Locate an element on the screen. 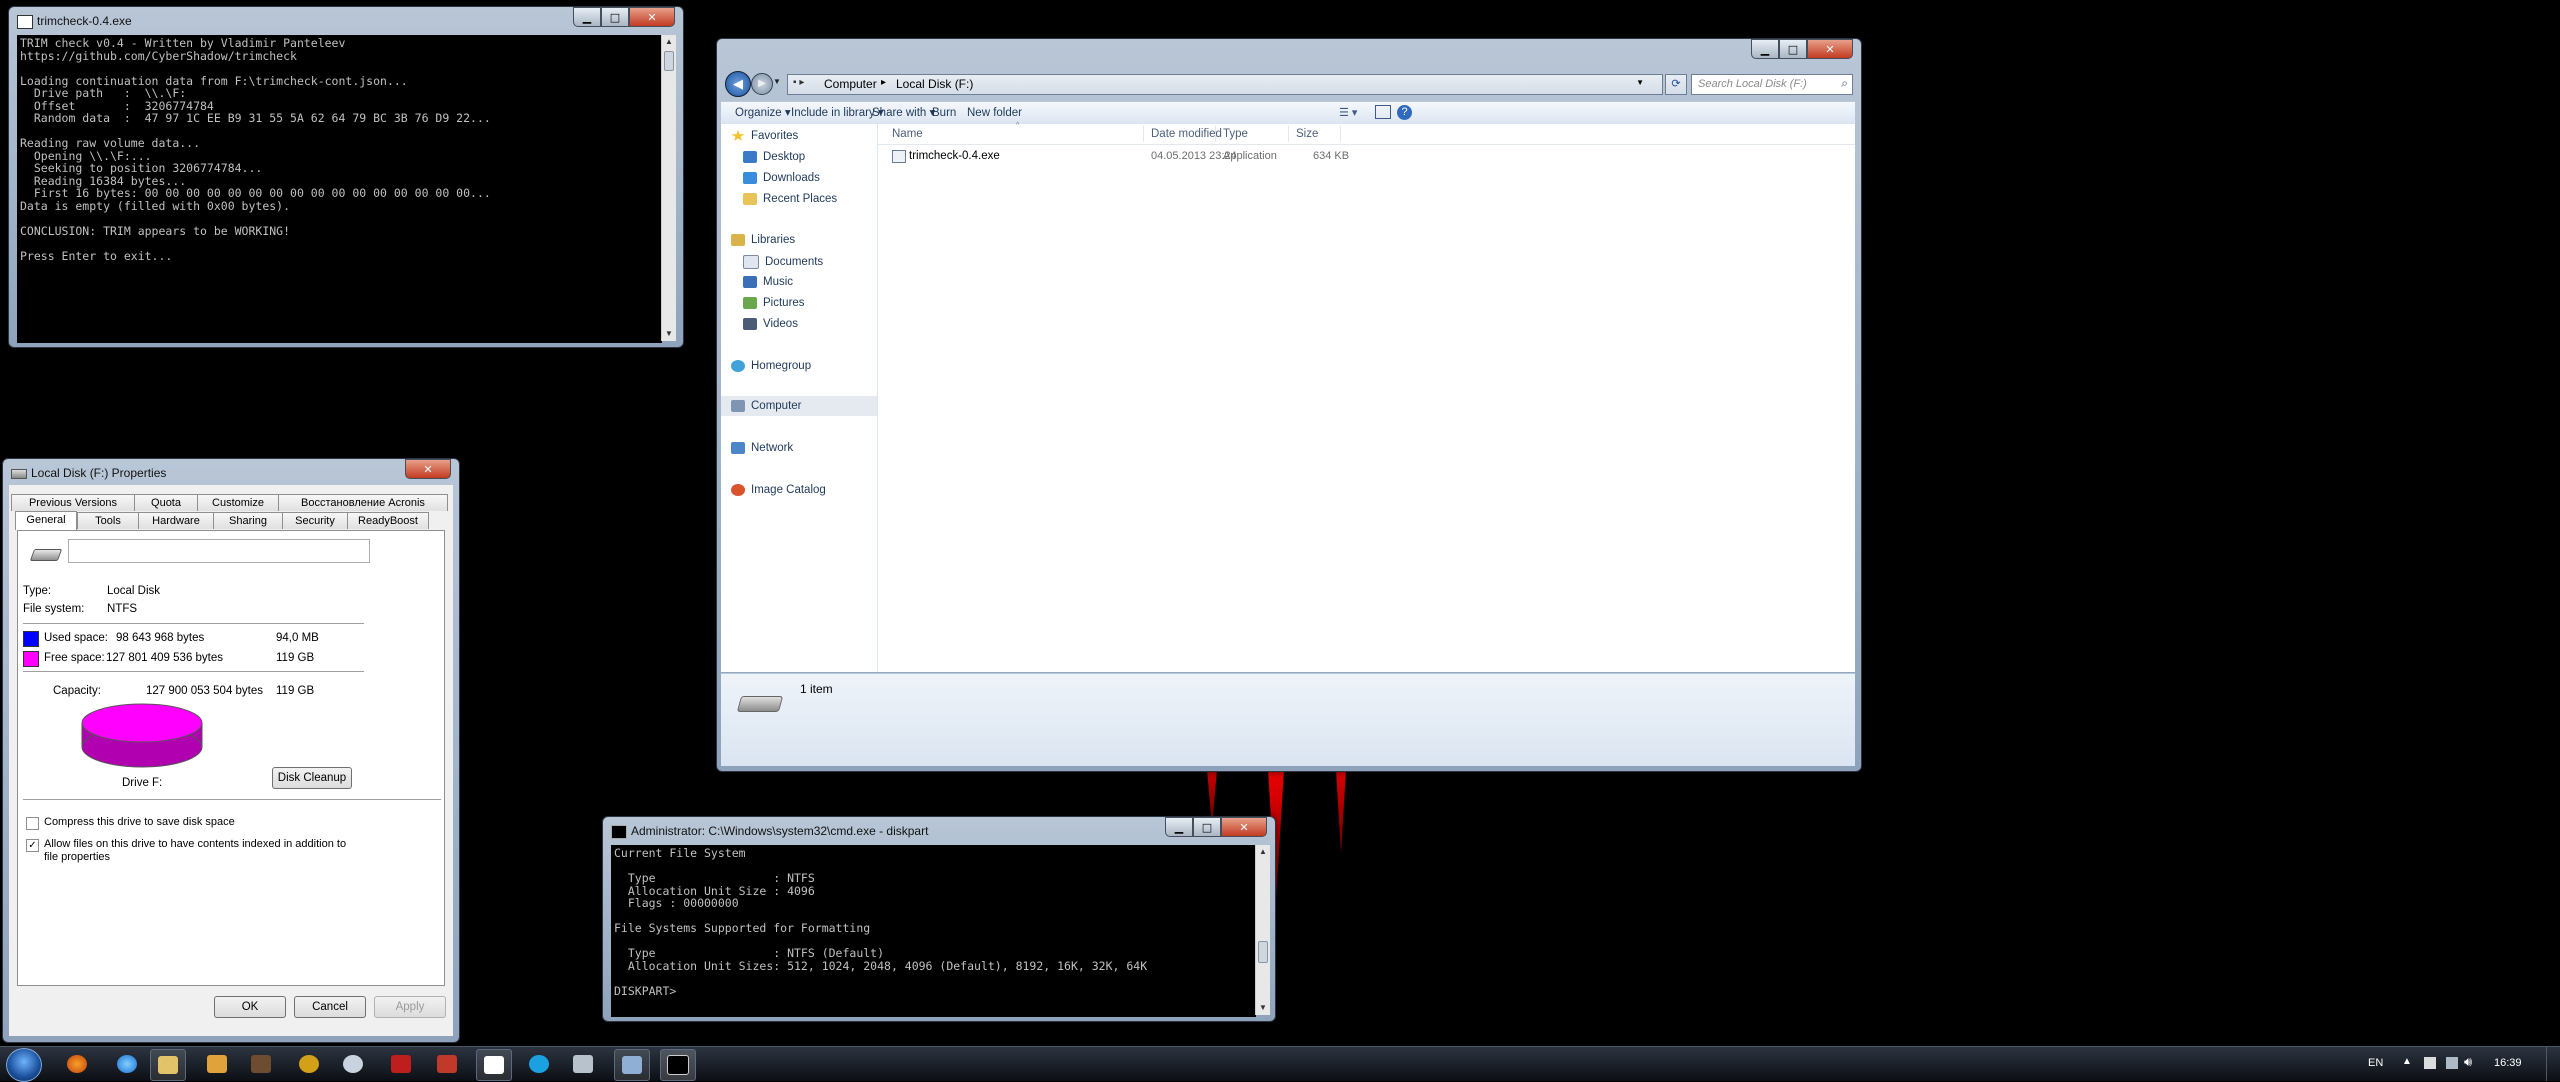 The height and width of the screenshot is (1082, 2560). taskbar-skype is located at coordinates (539, 1064).